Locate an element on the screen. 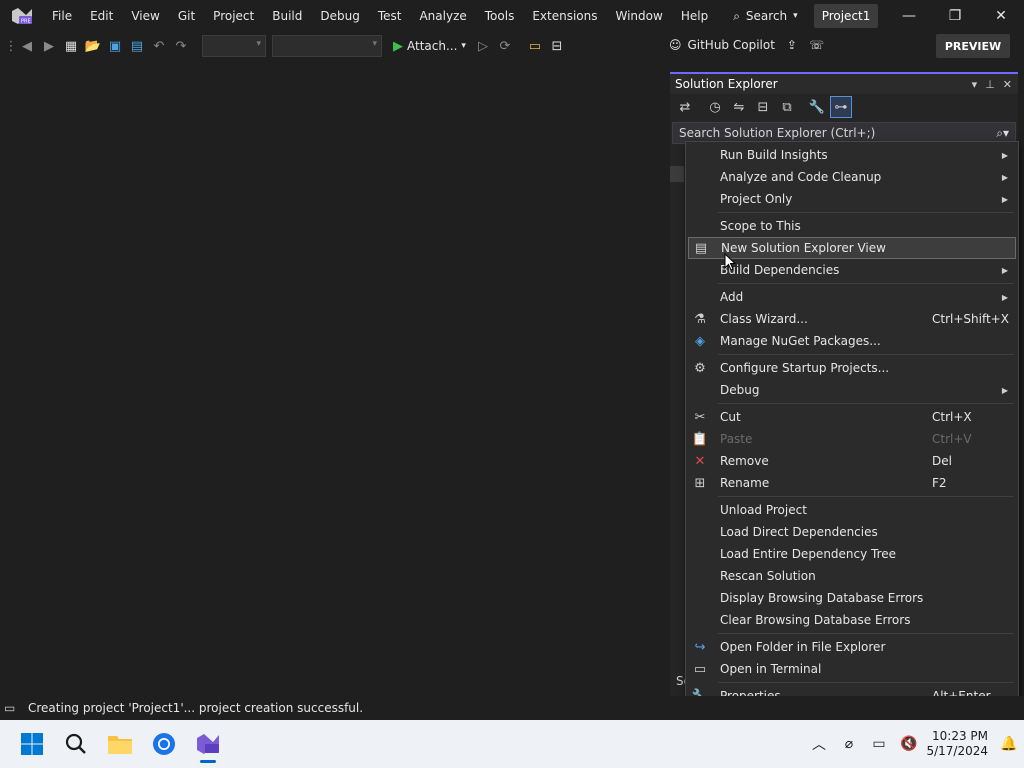  properties-wrench-icon: 🔧 is located at coordinates (817, 107).